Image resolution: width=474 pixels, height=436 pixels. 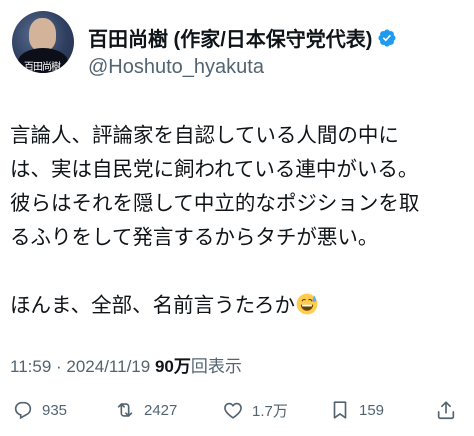 I want to click on avatar: 百田尚樹, so click(x=43, y=42).